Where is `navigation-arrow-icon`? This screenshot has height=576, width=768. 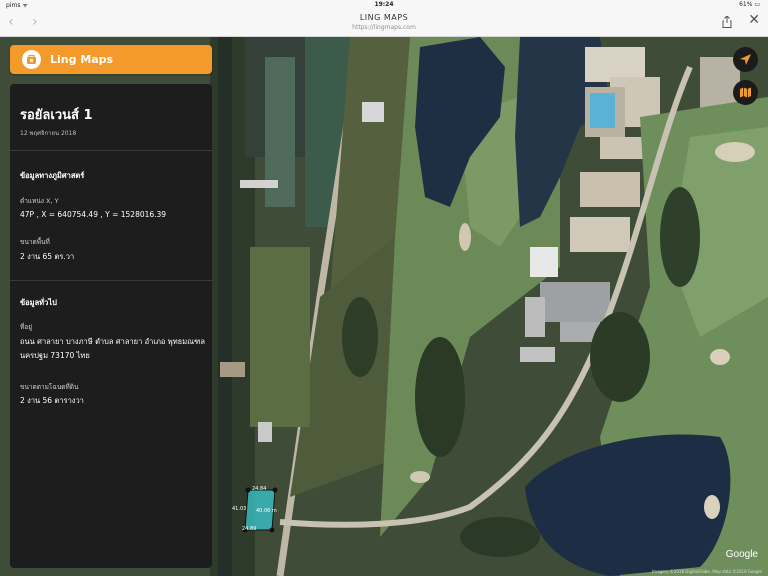 navigation-arrow-icon is located at coordinates (745, 59).